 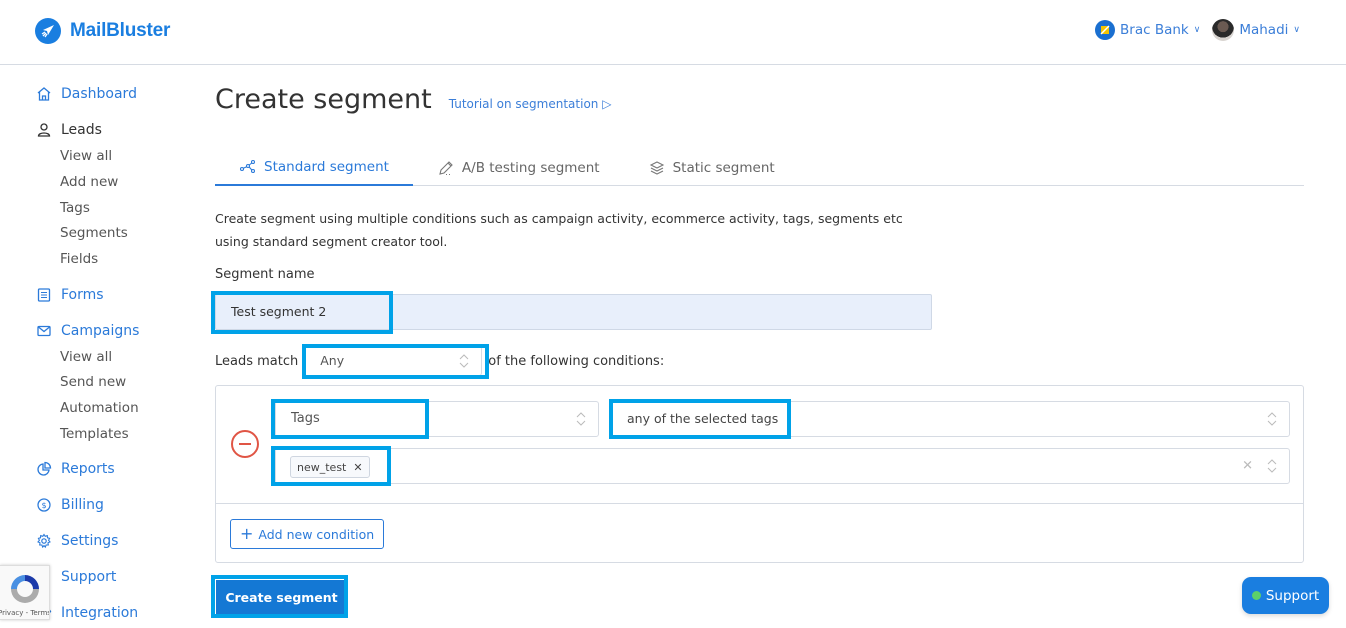 What do you see at coordinates (82, 295) in the screenshot?
I see `sidebar-label: Forms` at bounding box center [82, 295].